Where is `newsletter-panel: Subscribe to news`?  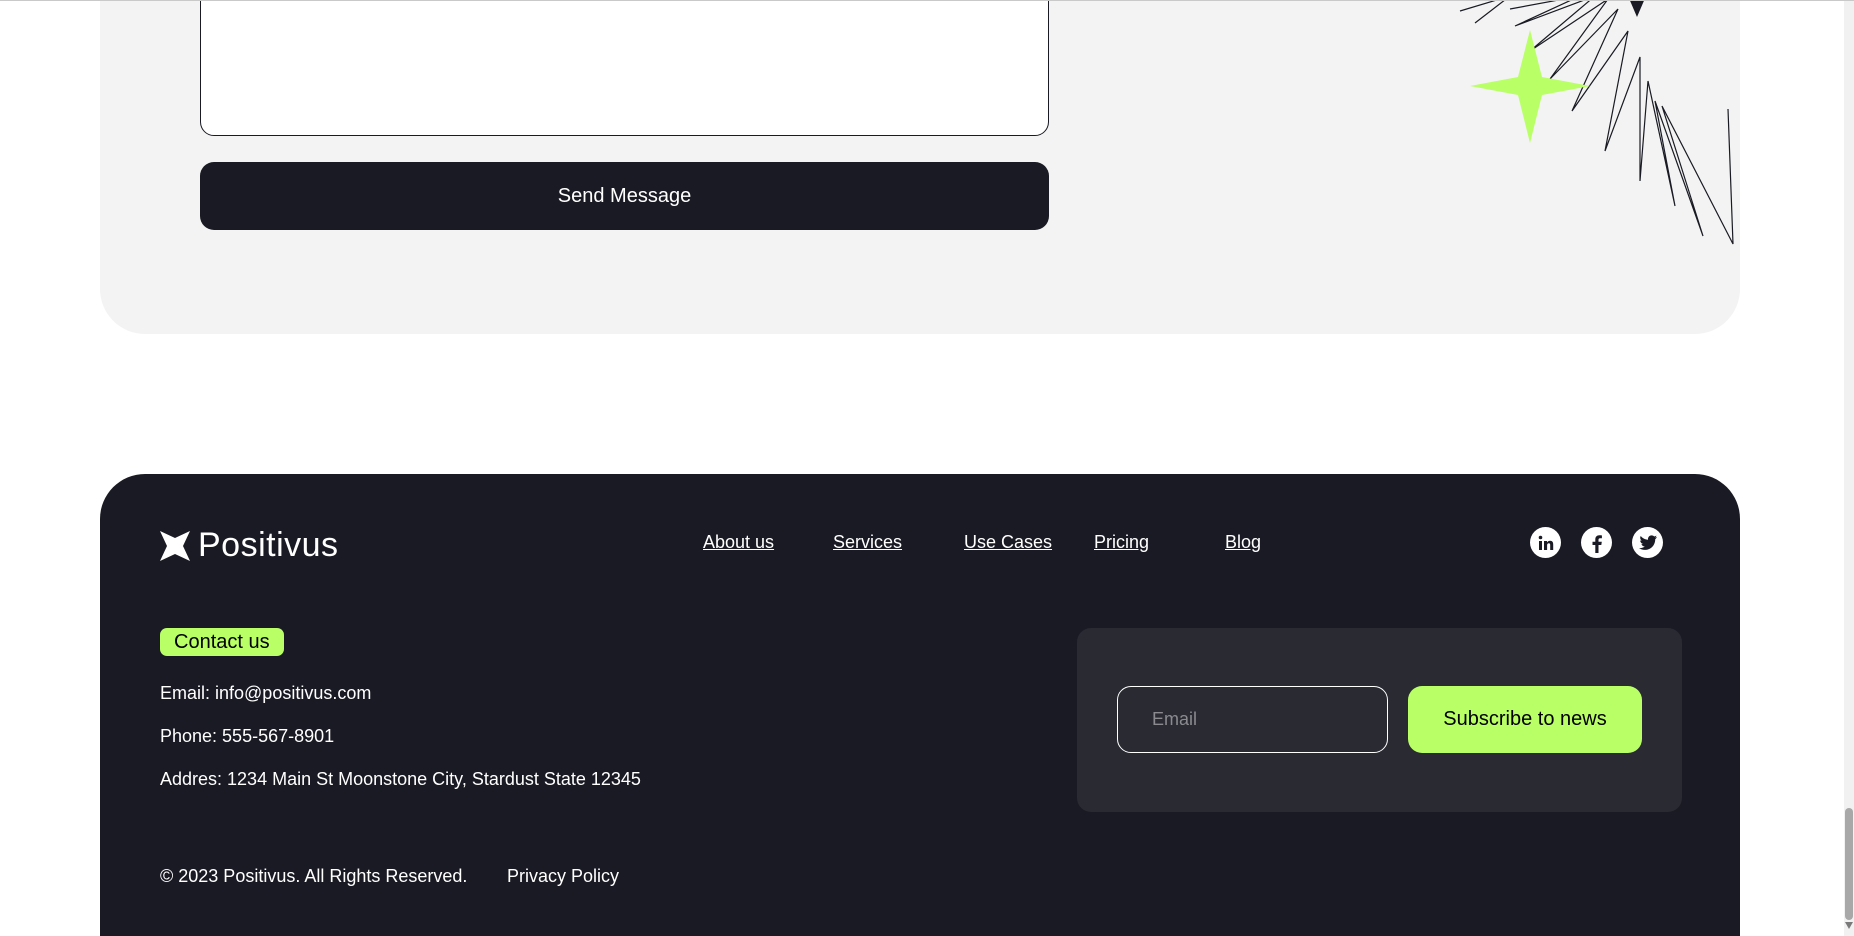
newsletter-panel: Subscribe to news is located at coordinates (1379, 720).